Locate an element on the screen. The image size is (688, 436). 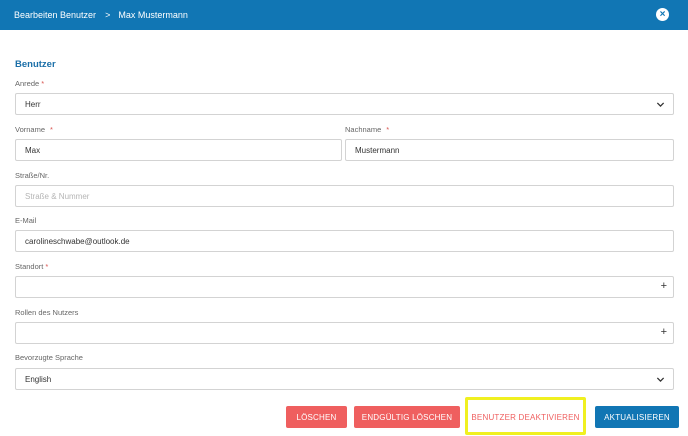
sprache-select: English is located at coordinates (344, 379).